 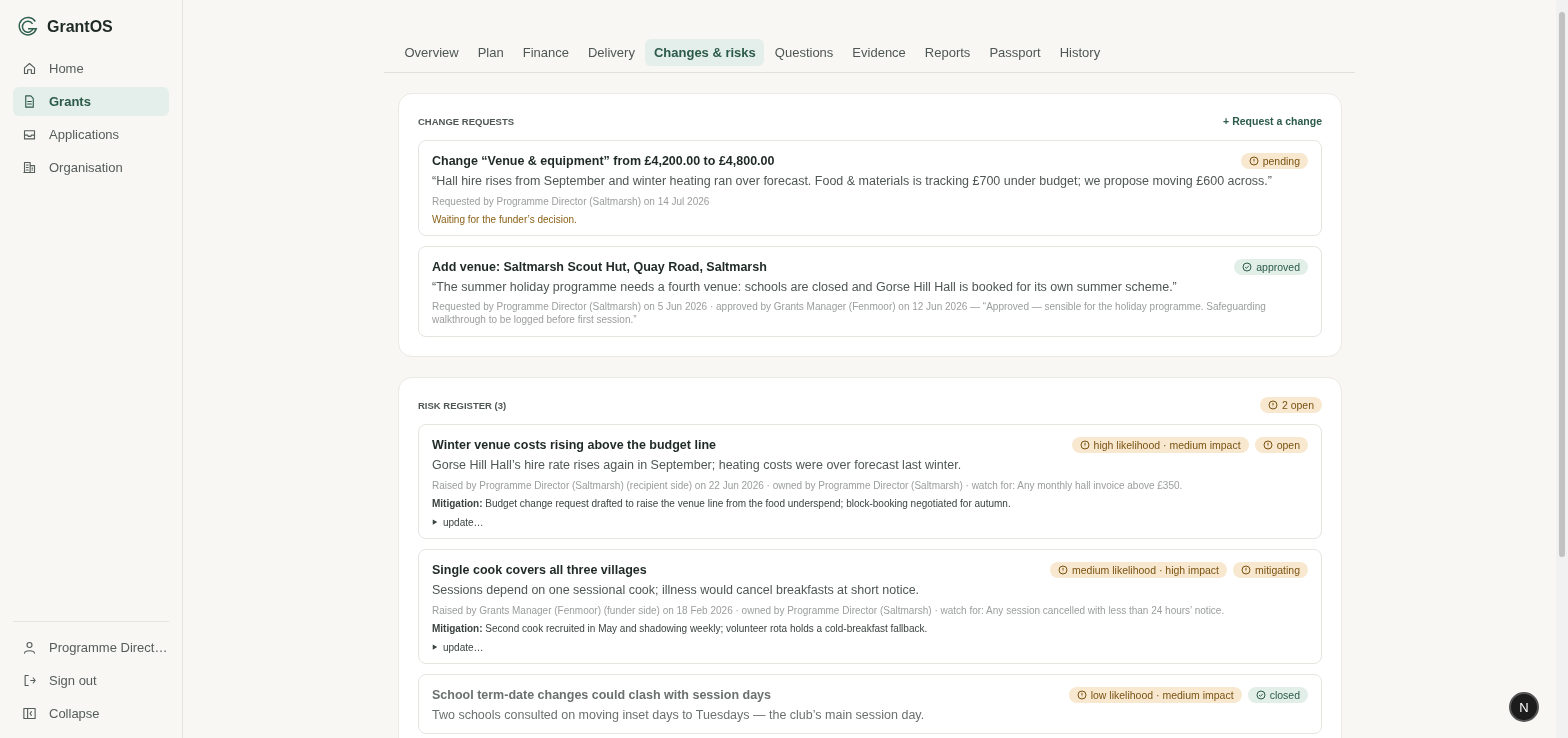 I want to click on request-meta: Requested by Programme Director (Saltmarsh) on 5 Jun 2026 · approved by Grants Manager (Fenmoor) on 12 Jun 2026 — “Approved — sensible for the holiday programme. Safeguarding walkthrough to be logged before first session.”, so click(x=849, y=313).